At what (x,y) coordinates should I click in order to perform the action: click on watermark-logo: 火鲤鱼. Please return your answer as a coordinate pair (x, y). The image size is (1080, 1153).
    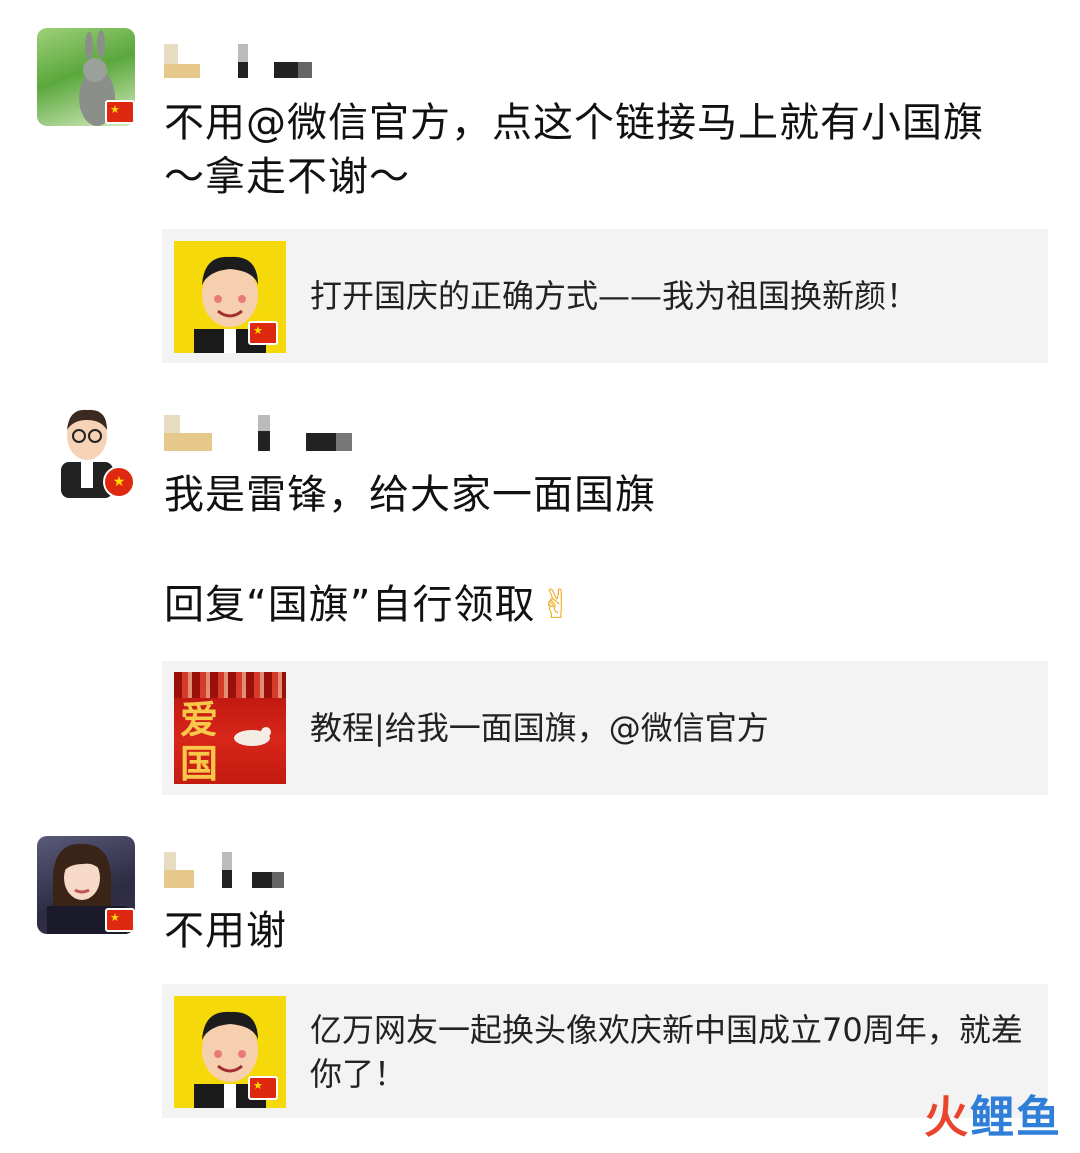
    Looking at the image, I should click on (993, 1113).